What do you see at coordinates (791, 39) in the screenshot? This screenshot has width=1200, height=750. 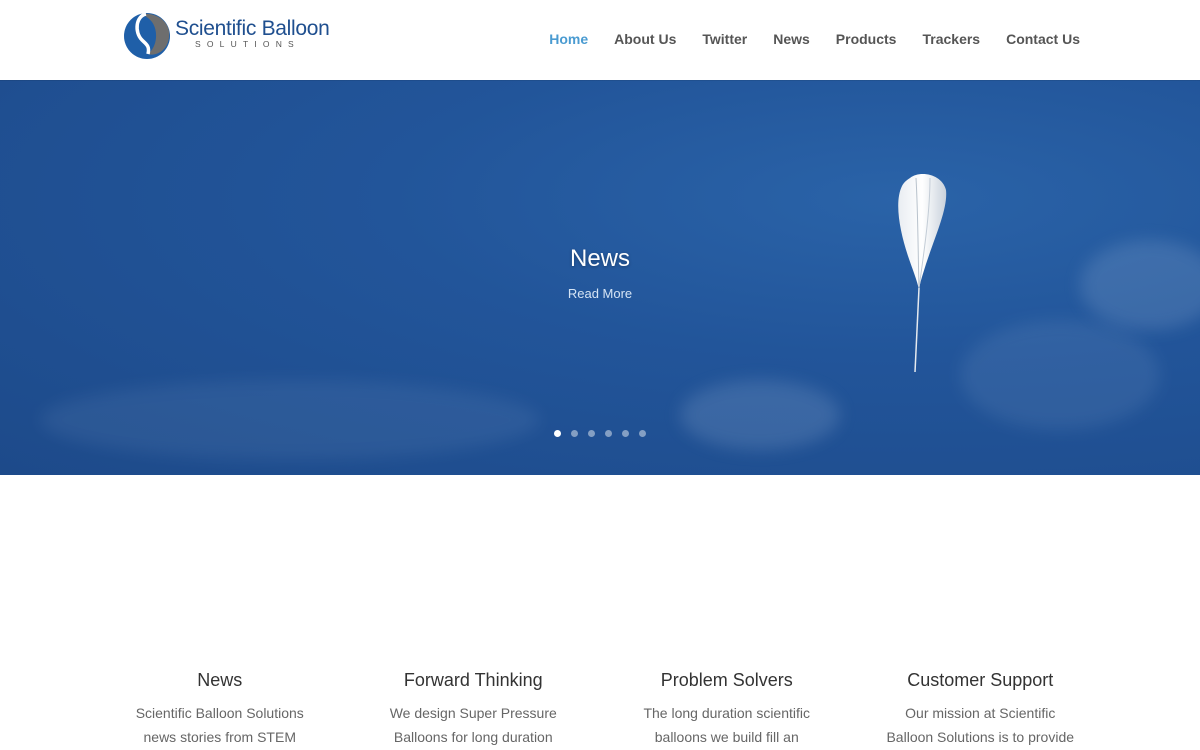 I see `nav-news: News` at bounding box center [791, 39].